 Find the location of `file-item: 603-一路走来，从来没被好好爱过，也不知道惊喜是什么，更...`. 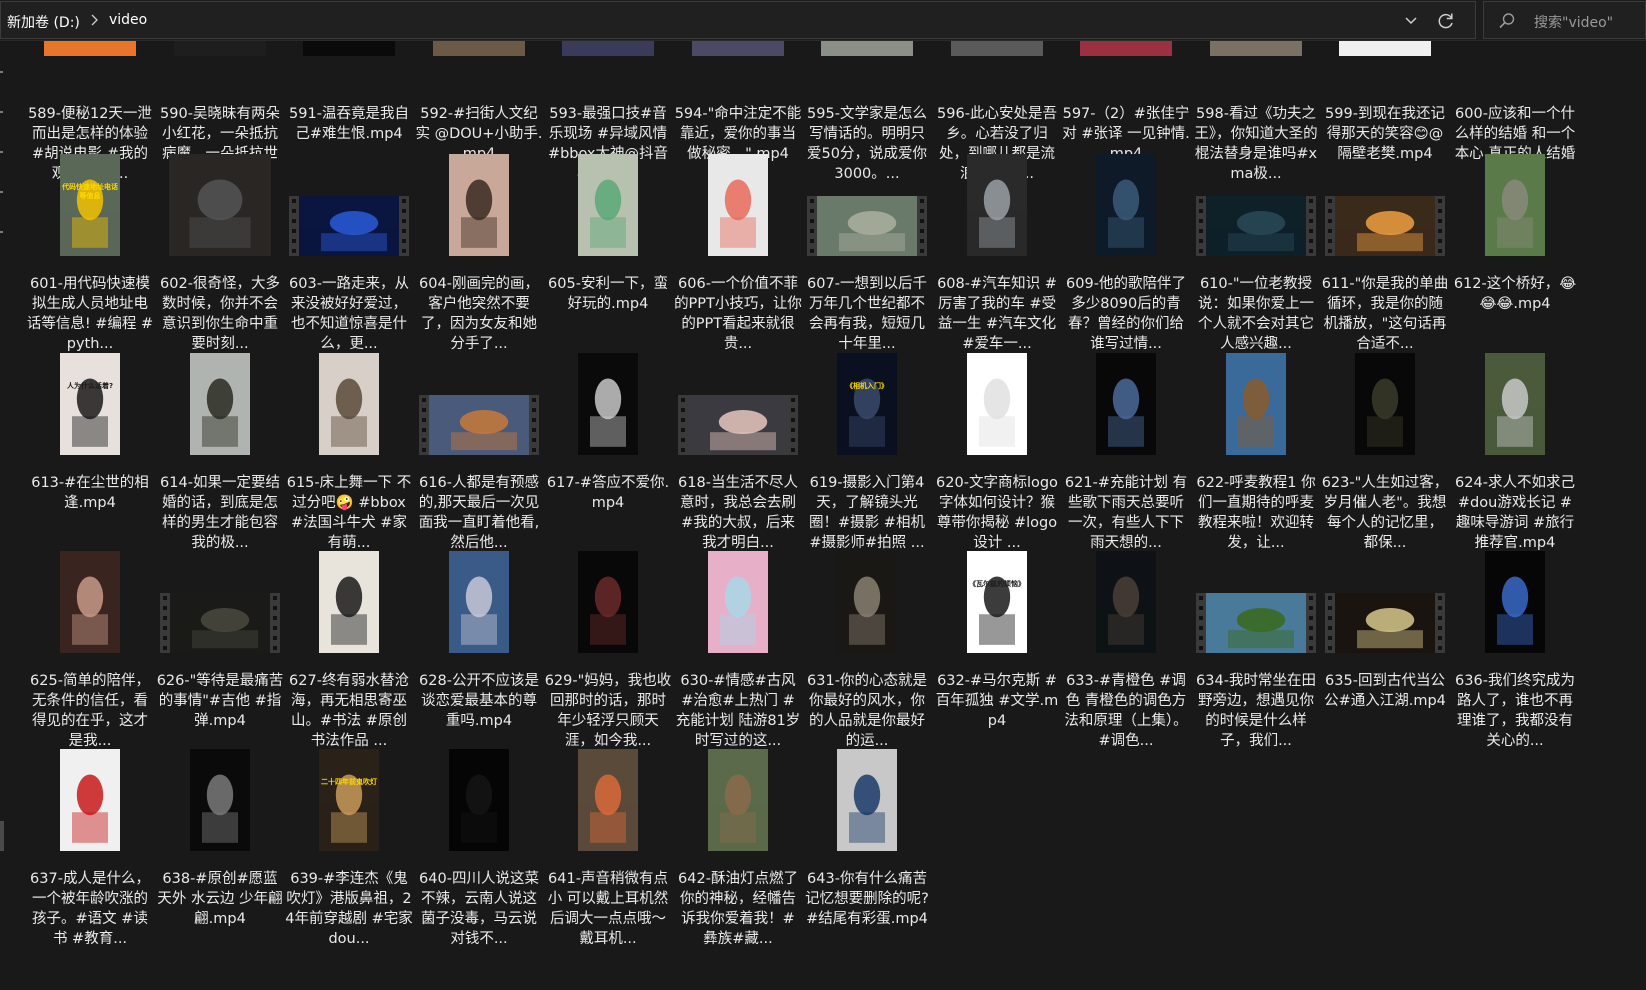

file-item: 603-一路走来，从来没被好好爱过，也不知道惊喜是什么，更... is located at coordinates (349, 254).